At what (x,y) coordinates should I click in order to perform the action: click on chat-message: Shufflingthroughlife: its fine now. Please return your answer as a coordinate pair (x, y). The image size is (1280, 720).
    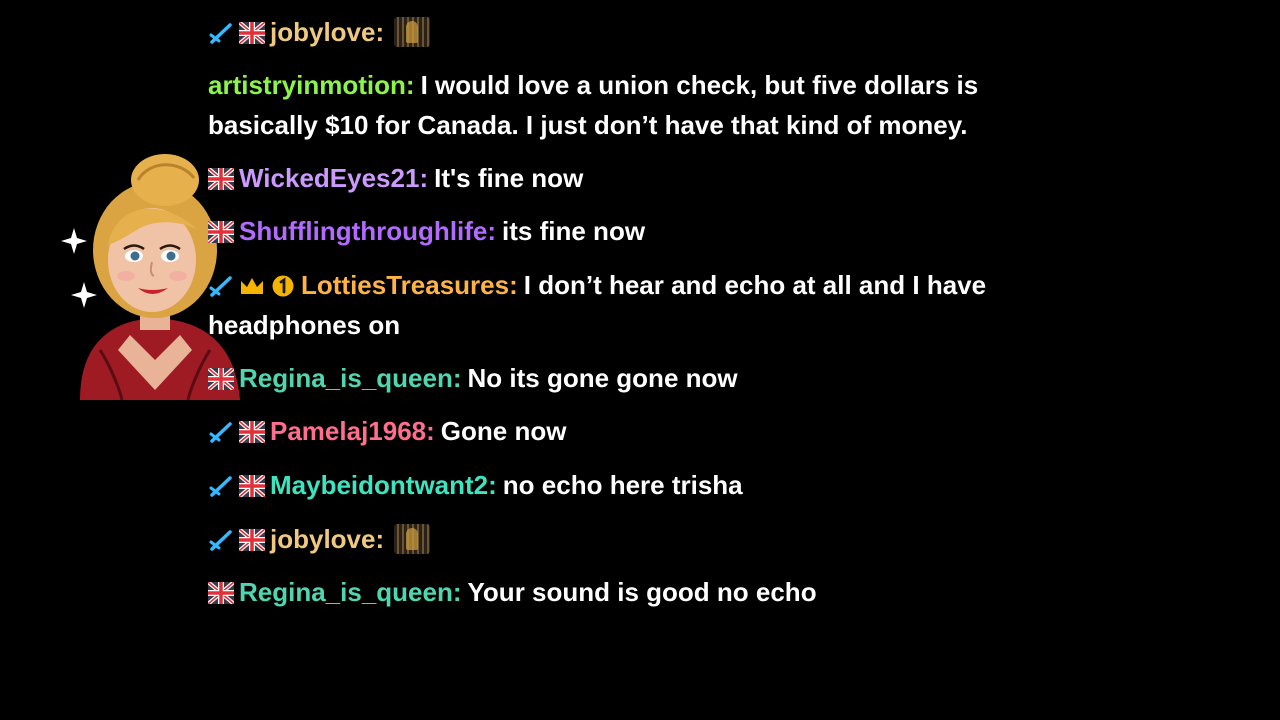
    Looking at the image, I should click on (638, 231).